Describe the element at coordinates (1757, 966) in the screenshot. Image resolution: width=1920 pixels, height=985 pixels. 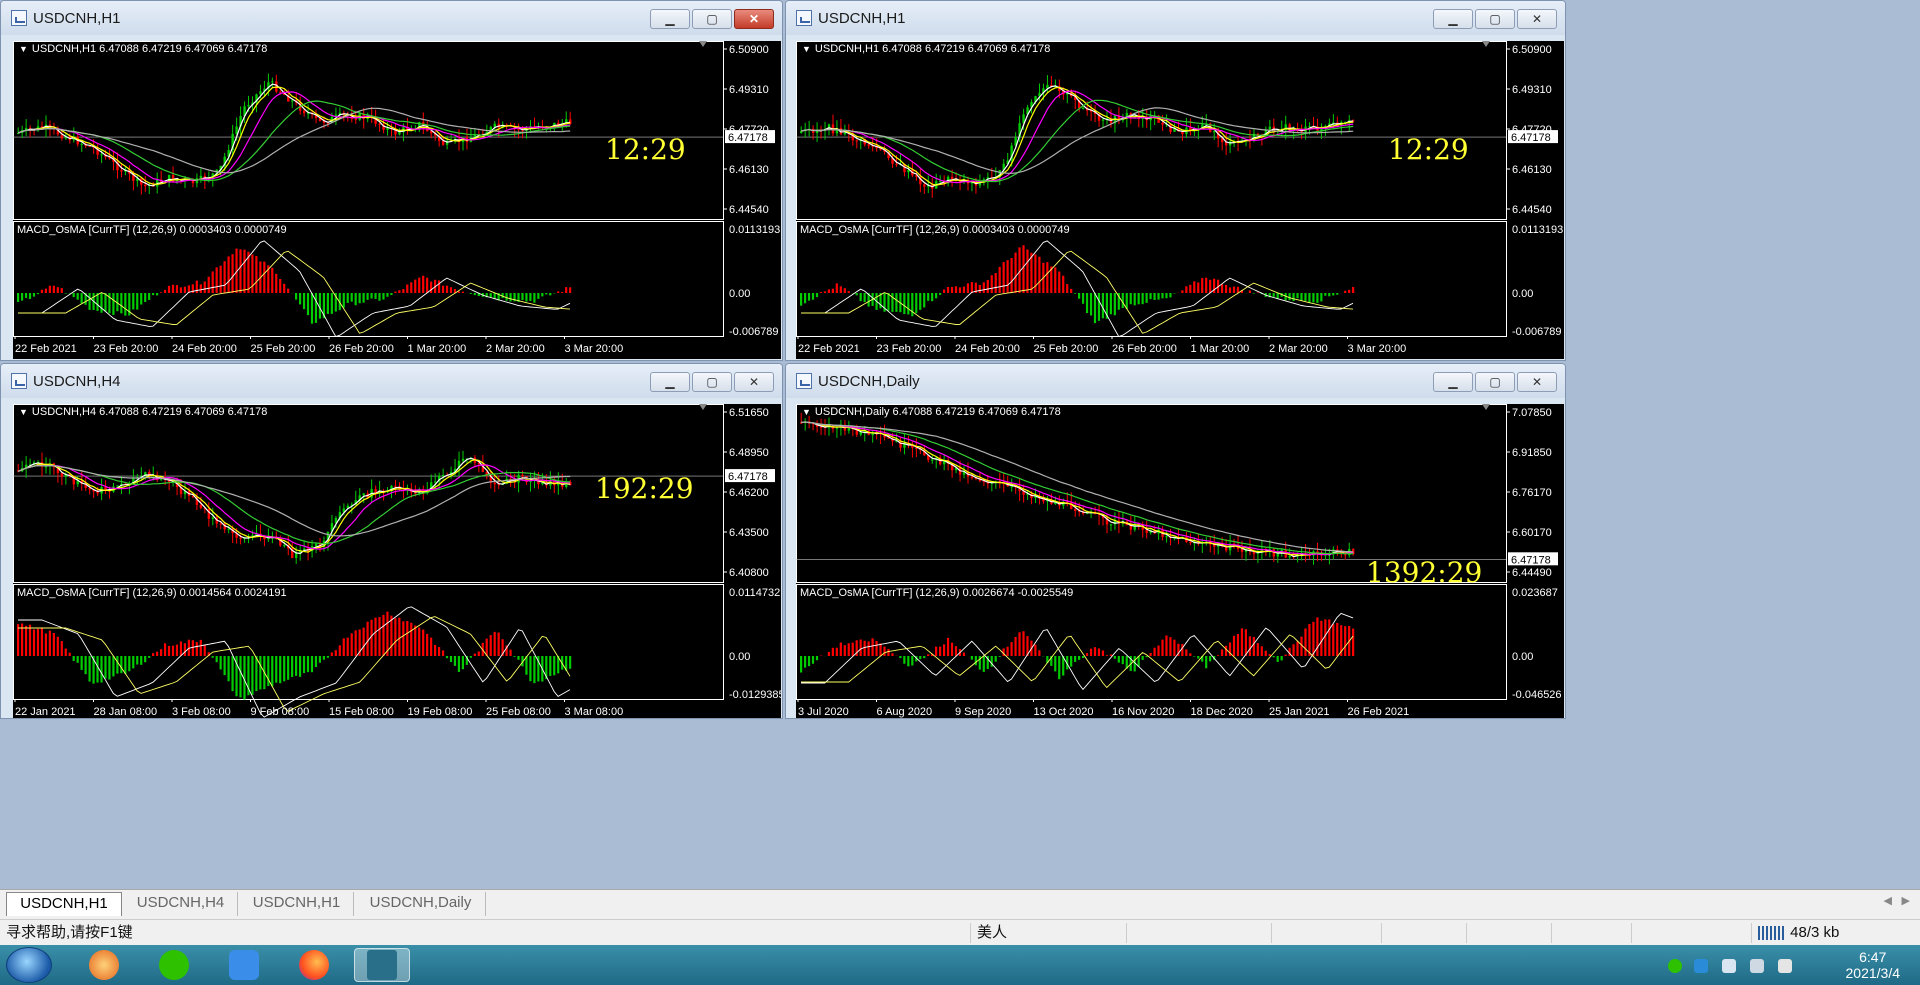
I see `volume-icon` at that location.